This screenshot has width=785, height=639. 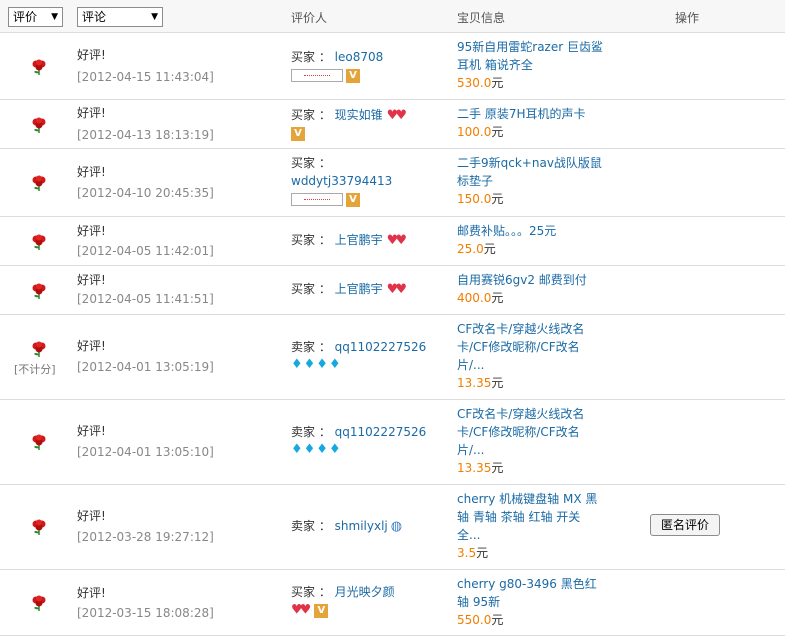 I want to click on item-title-link: 二手9新qck+nav战队版鼠标垫子, so click(x=532, y=172).